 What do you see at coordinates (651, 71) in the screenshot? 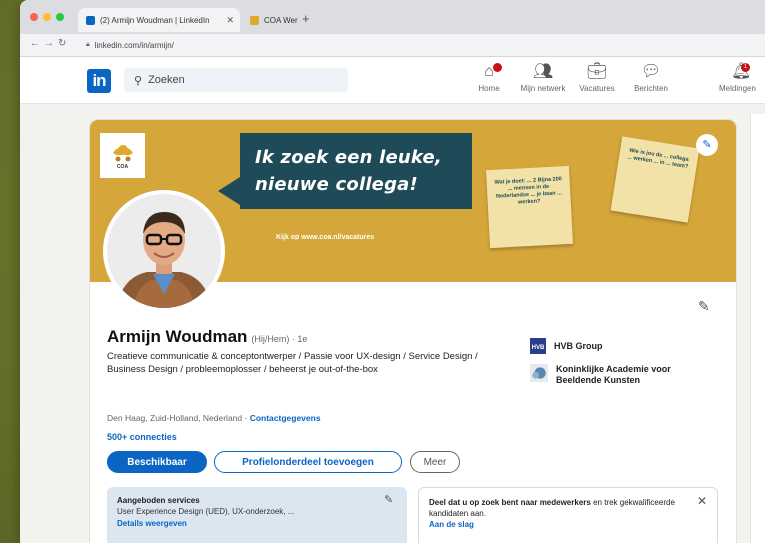
I see `message-icon: 💬︎` at bounding box center [651, 71].